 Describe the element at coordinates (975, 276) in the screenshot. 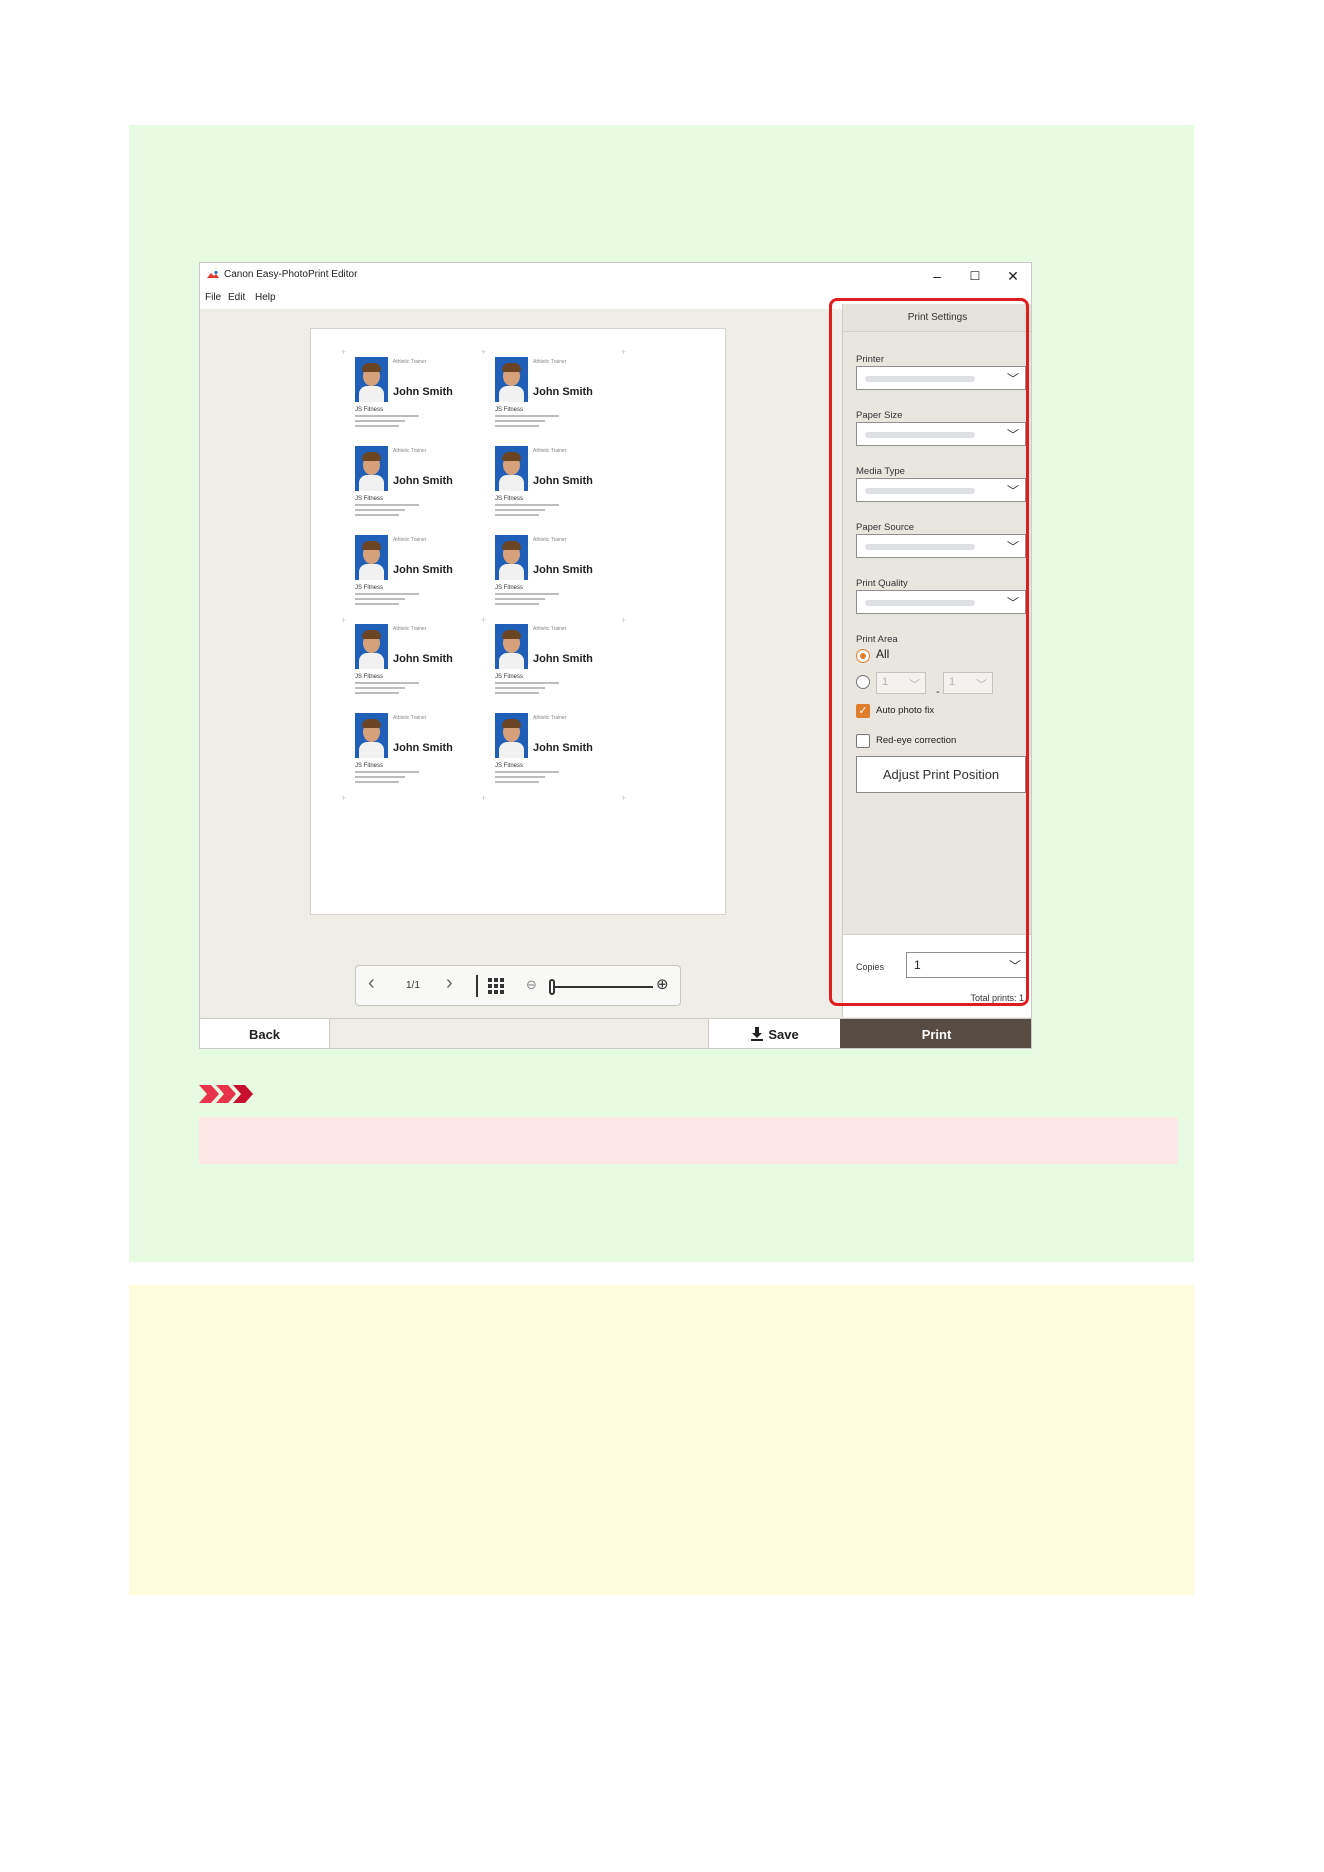

I see `maximize-button: ☐` at that location.